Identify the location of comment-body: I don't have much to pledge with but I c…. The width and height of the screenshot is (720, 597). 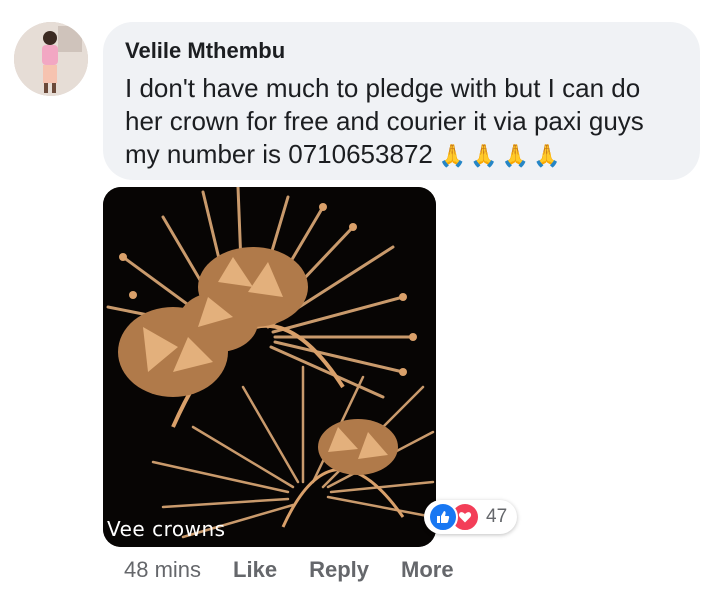
(401, 122).